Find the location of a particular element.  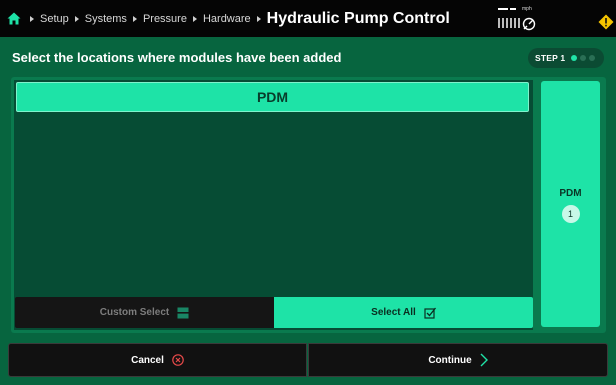

signal-bars-icon is located at coordinates (509, 23).